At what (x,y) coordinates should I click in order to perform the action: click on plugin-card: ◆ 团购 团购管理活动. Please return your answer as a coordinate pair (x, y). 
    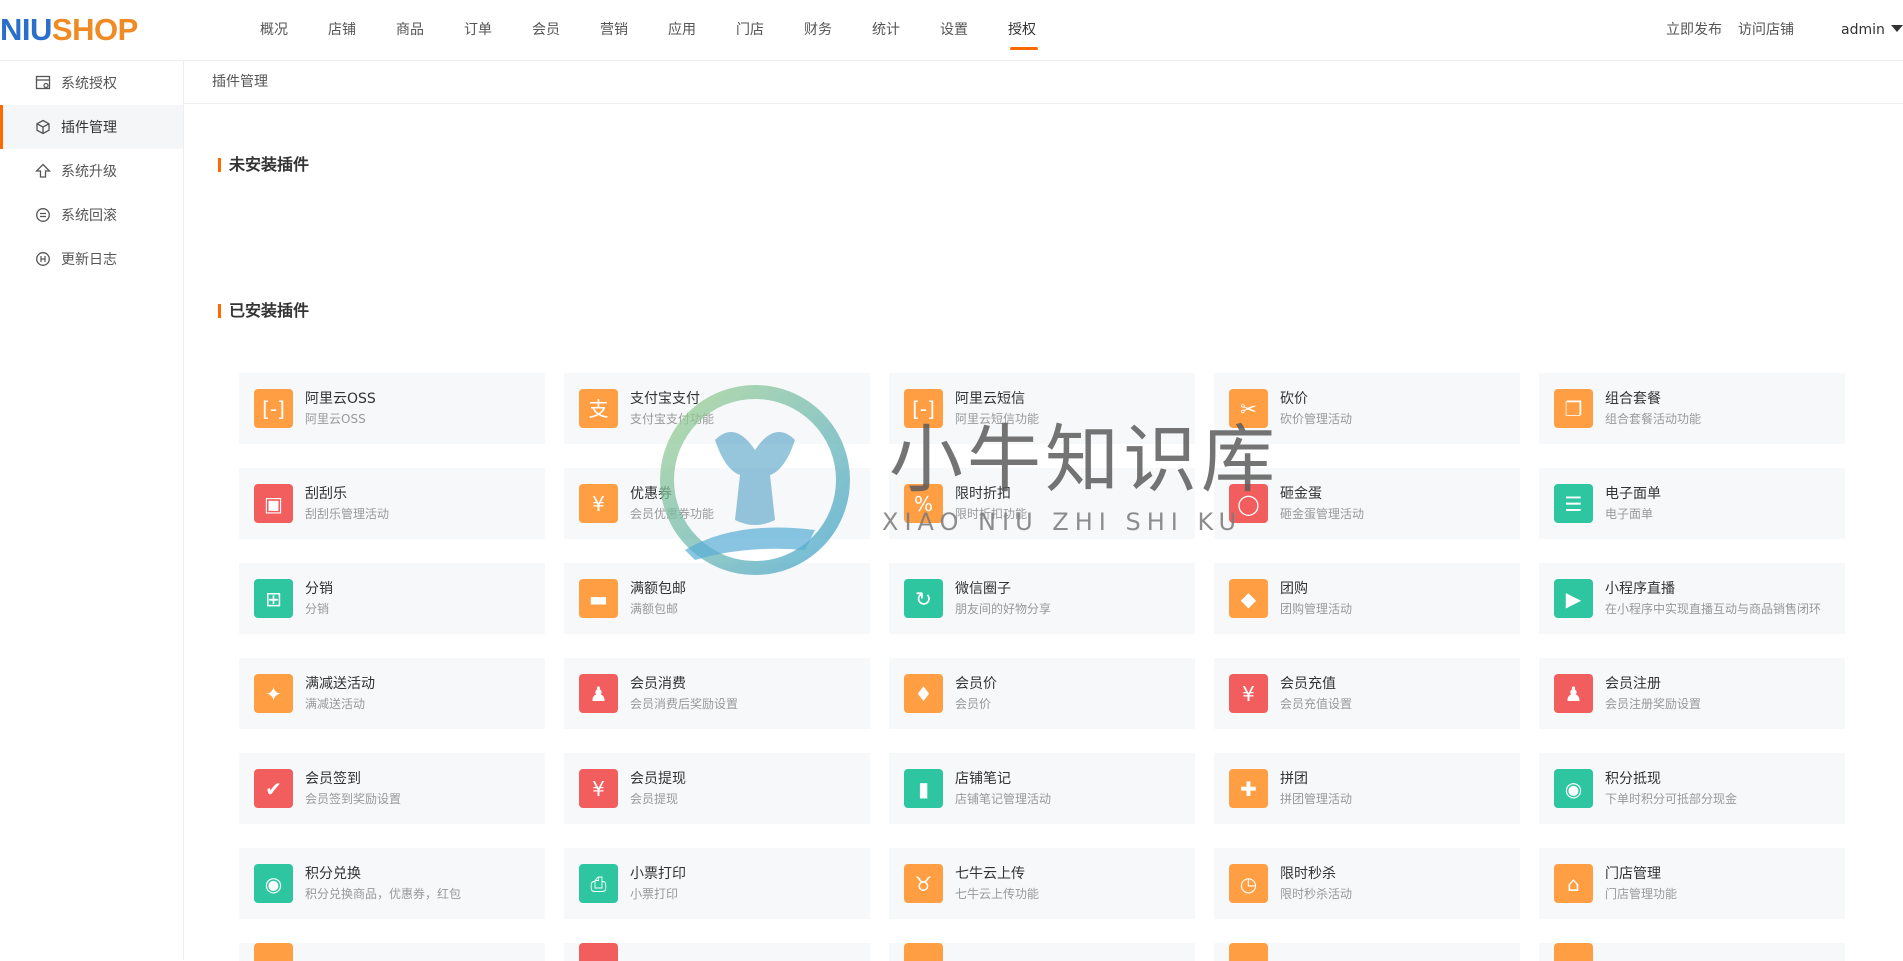
    Looking at the image, I should click on (1367, 598).